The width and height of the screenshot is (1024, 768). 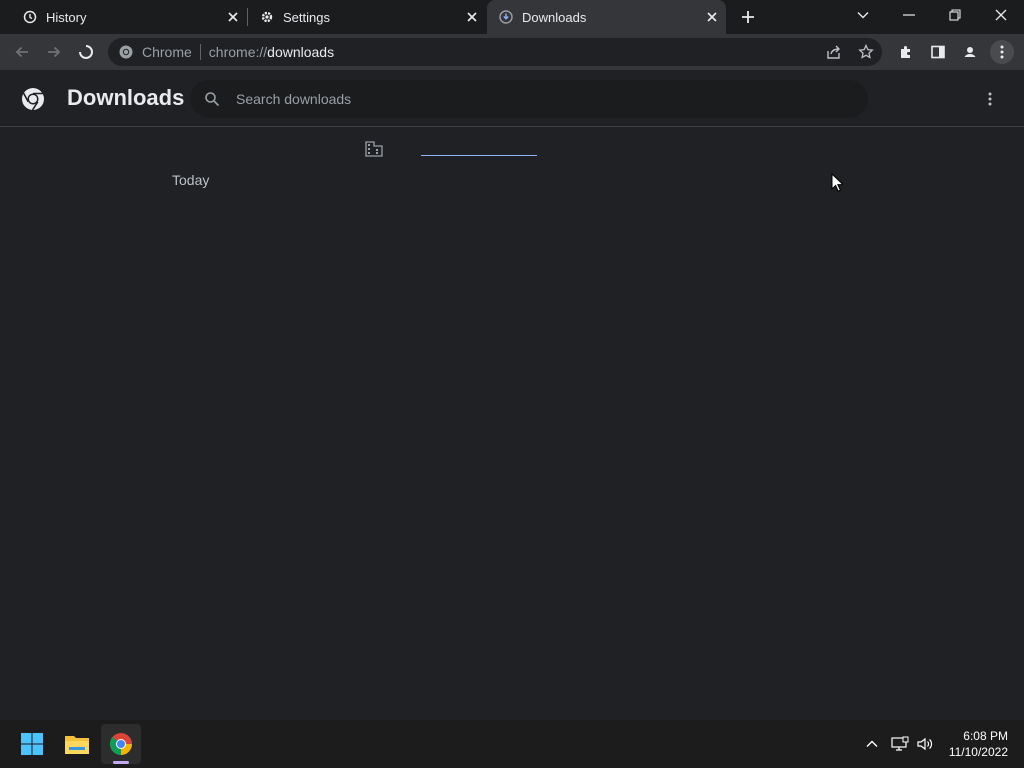 What do you see at coordinates (976, 744) in the screenshot?
I see `system-clock: 6:08 PM 11/10/2022` at bounding box center [976, 744].